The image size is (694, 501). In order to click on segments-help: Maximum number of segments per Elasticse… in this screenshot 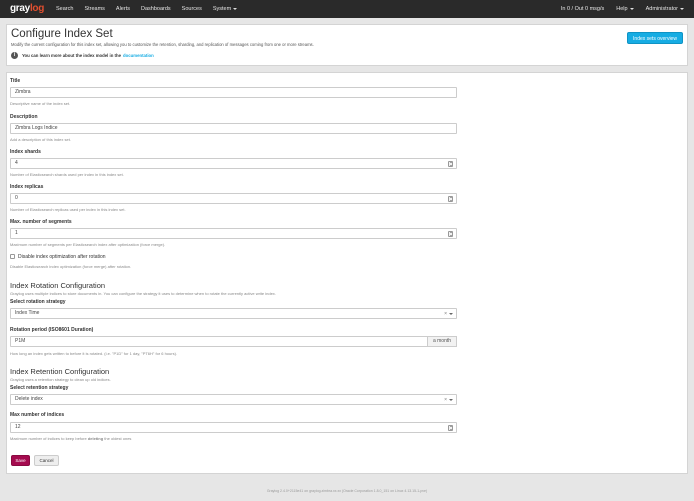, I will do `click(88, 244)`.